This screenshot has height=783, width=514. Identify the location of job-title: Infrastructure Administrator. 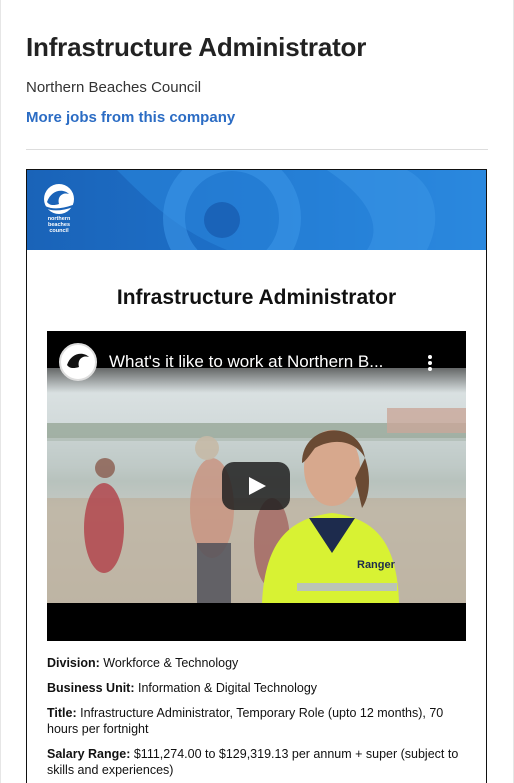
(196, 47).